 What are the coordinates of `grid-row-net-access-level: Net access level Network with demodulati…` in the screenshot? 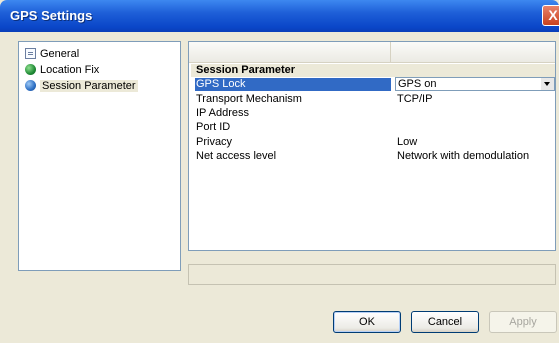 It's located at (373, 156).